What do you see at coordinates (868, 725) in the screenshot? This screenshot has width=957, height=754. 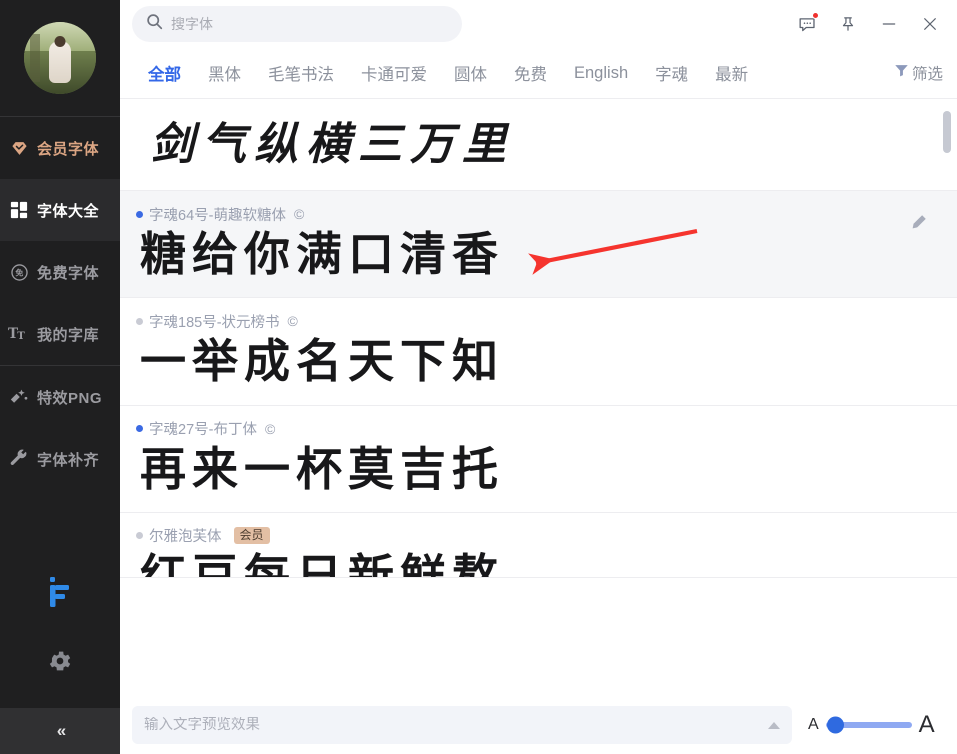 I see `font-size-slider` at bounding box center [868, 725].